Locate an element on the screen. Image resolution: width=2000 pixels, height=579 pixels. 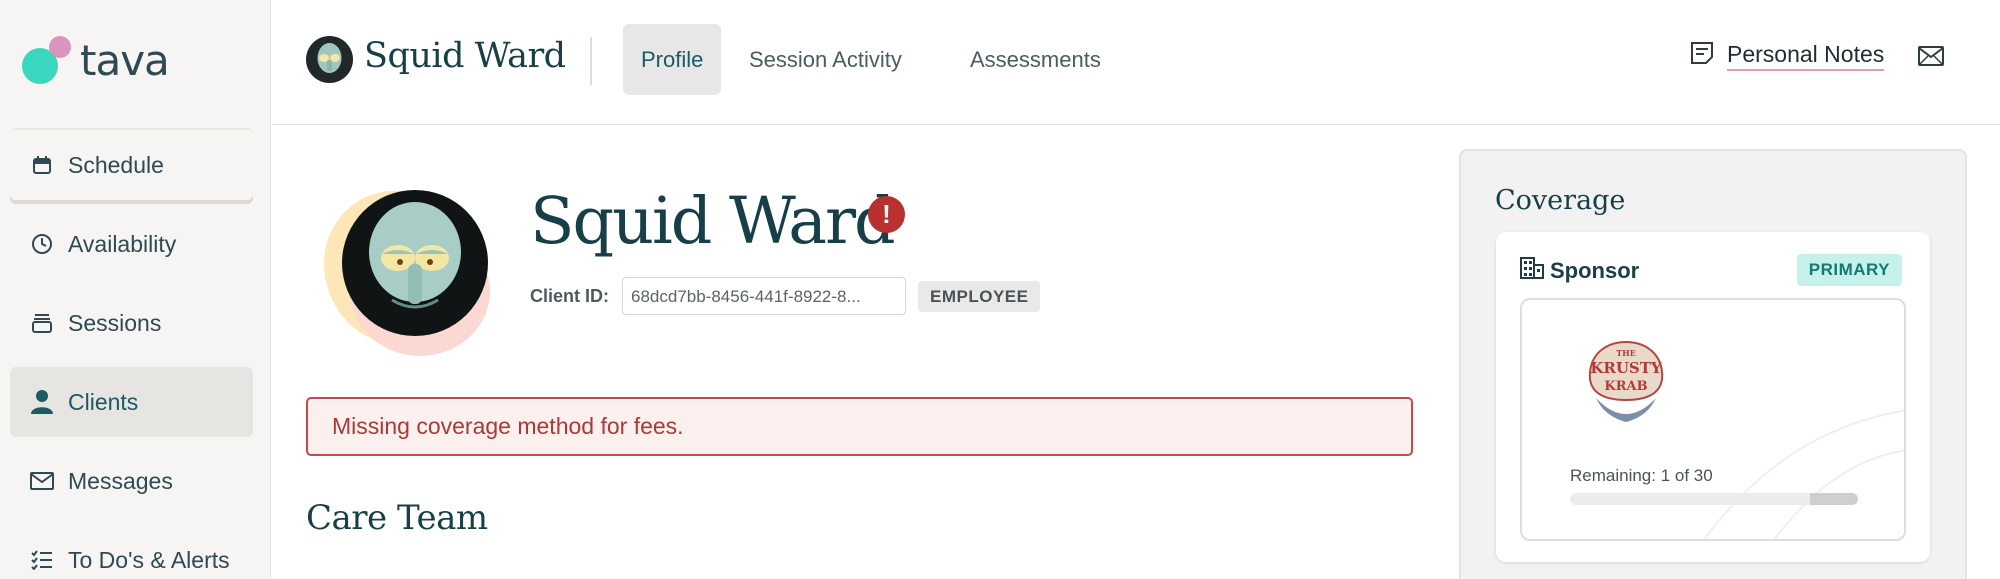
sidebar-item-schedule: Schedule is located at coordinates (131, 164).